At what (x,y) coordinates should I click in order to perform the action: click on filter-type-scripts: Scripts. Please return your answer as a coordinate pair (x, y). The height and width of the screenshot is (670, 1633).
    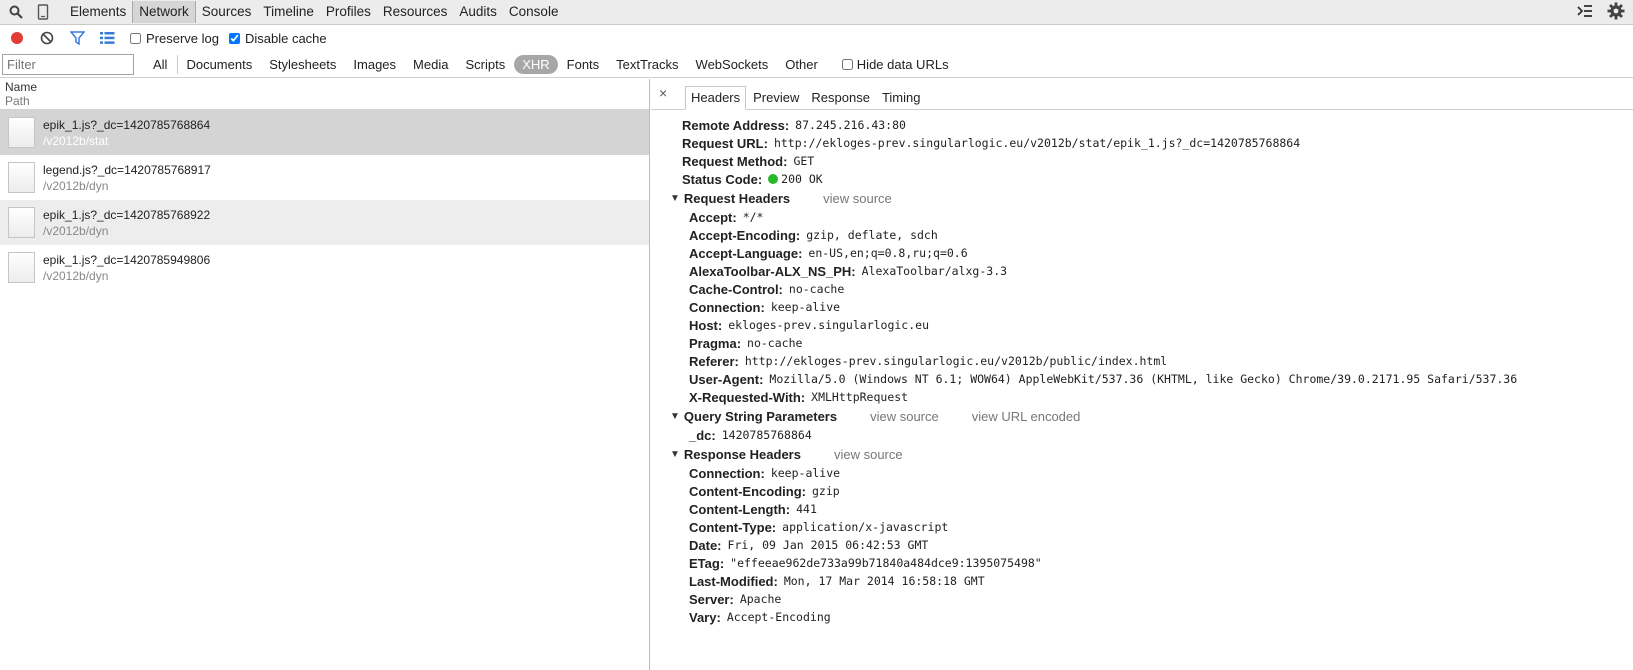
    Looking at the image, I should click on (485, 64).